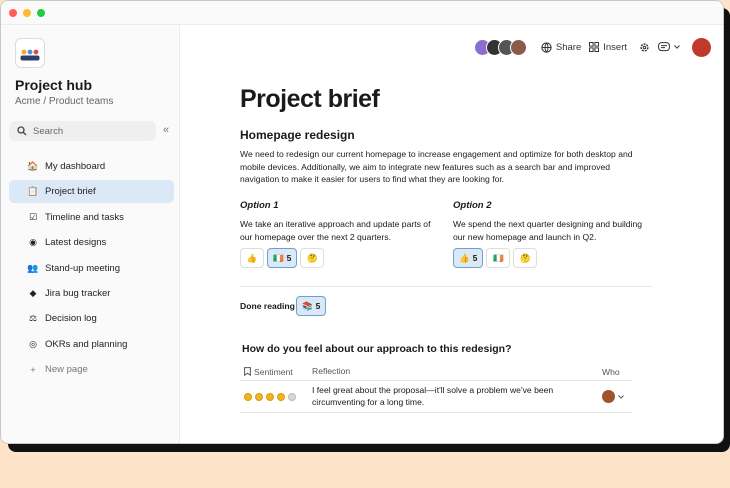  Describe the element at coordinates (33, 318) in the screenshot. I see `gavel-icon: ⚖` at that location.